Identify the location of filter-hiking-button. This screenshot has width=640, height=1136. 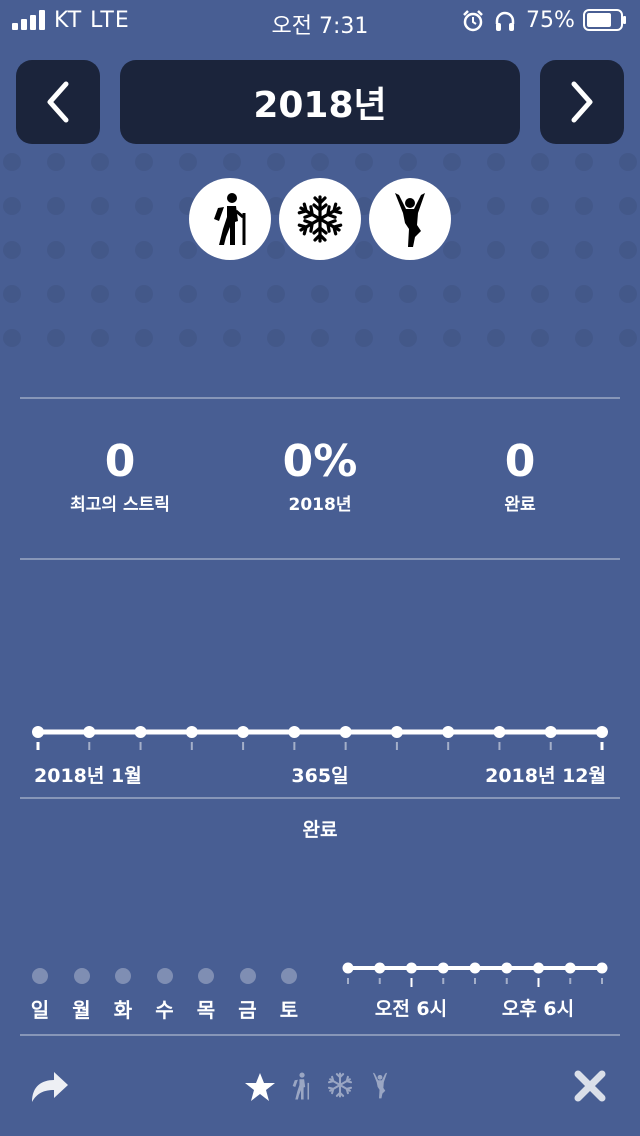
(301, 1086).